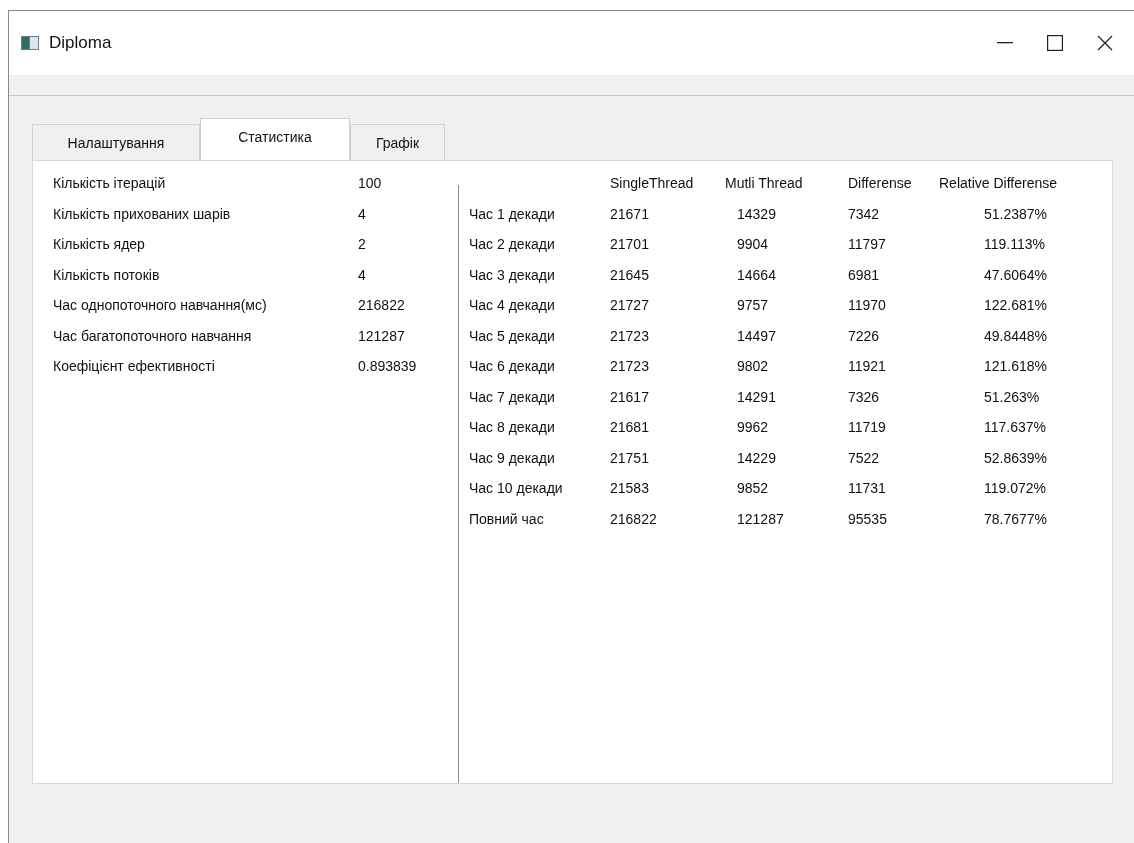 Image resolution: width=1134 pixels, height=843 pixels. What do you see at coordinates (1005, 43) in the screenshot?
I see `minimize-icon` at bounding box center [1005, 43].